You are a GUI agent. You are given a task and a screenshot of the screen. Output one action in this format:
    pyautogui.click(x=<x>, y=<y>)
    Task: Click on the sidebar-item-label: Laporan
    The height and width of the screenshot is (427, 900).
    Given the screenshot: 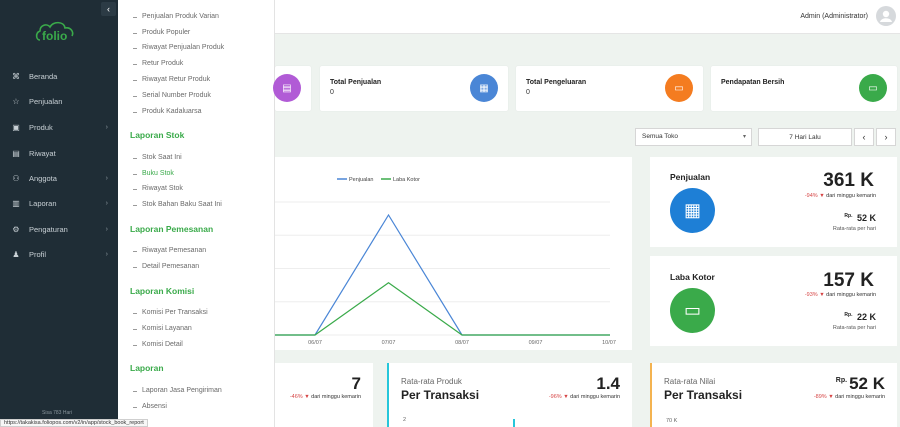 What is the action you would take?
    pyautogui.click(x=43, y=203)
    